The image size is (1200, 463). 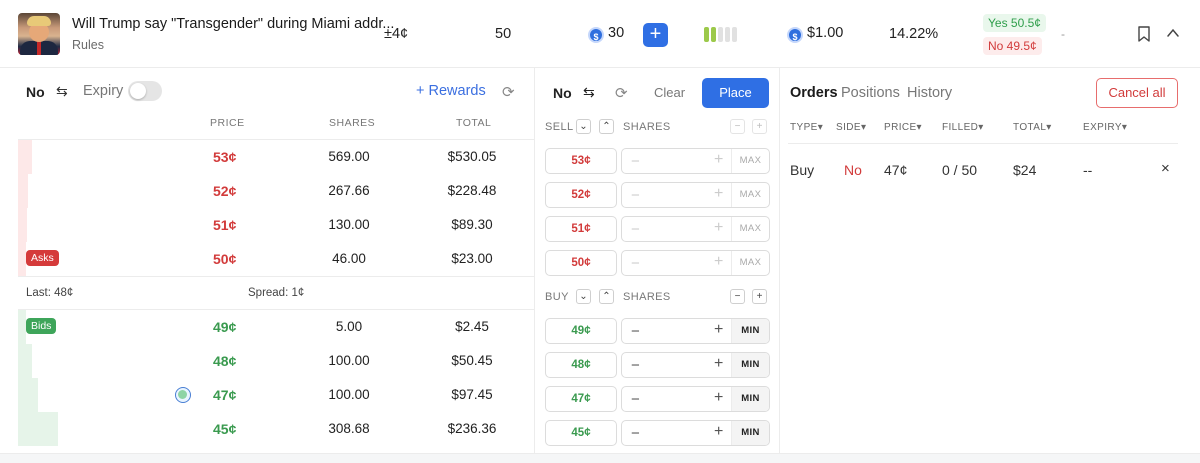 What do you see at coordinates (737, 296) in the screenshot?
I see `buy-shares-minus: −` at bounding box center [737, 296].